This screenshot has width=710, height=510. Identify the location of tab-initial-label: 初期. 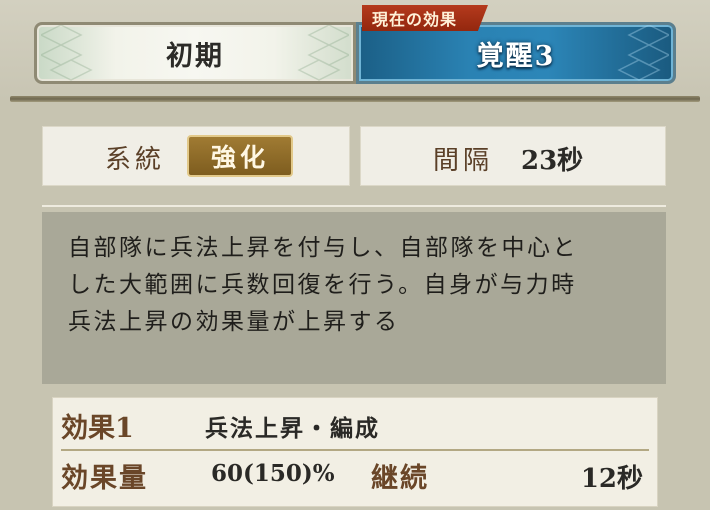
(195, 56).